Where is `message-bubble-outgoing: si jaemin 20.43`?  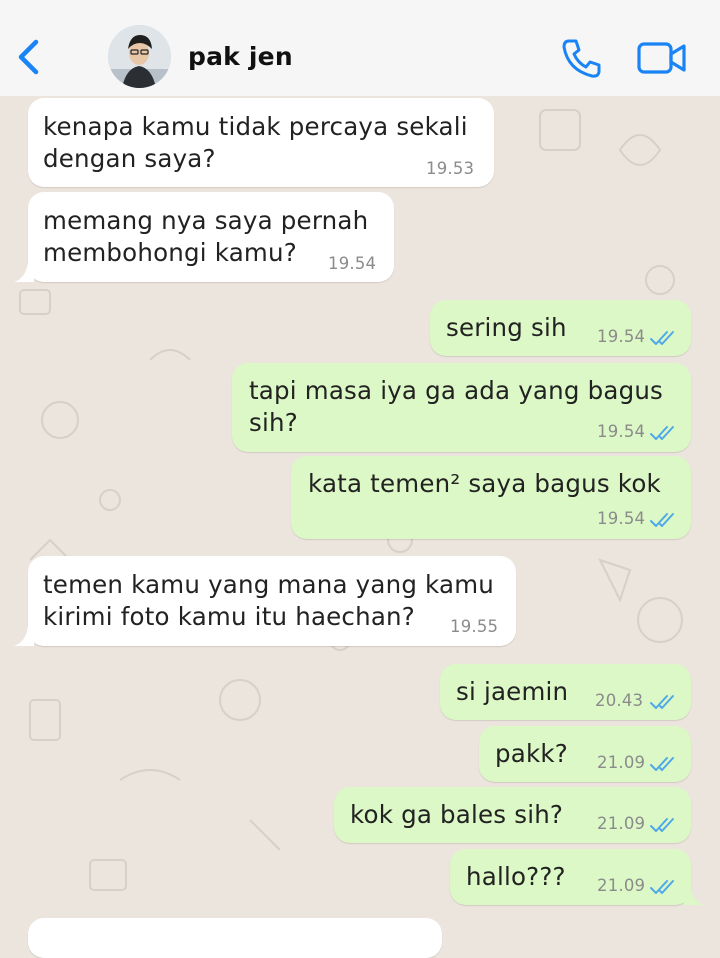 message-bubble-outgoing: si jaemin 20.43 is located at coordinates (565, 692).